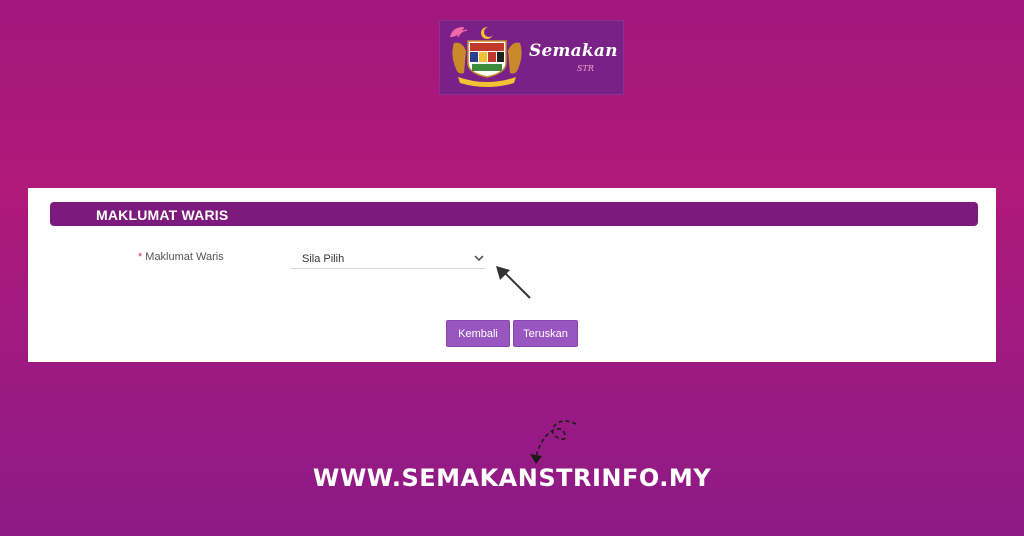  I want to click on pointer-arrow-icon, so click(513, 282).